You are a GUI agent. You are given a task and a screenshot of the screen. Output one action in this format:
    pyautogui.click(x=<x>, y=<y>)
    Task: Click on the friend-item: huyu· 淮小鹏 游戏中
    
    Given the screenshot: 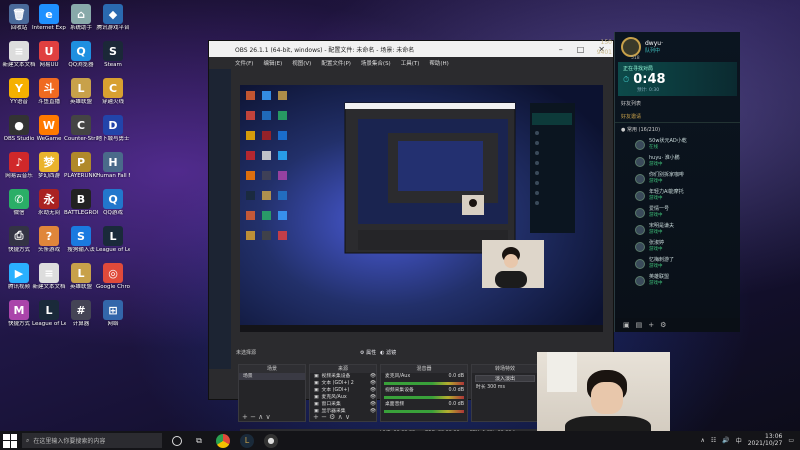 What is the action you would take?
    pyautogui.click(x=677, y=161)
    